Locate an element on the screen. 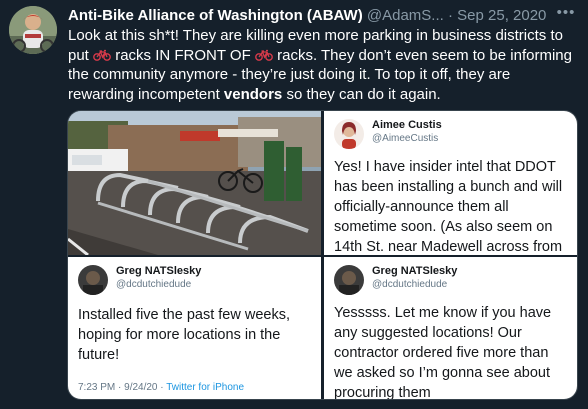  tweet-date: Sep 25, 2020 is located at coordinates (501, 15).